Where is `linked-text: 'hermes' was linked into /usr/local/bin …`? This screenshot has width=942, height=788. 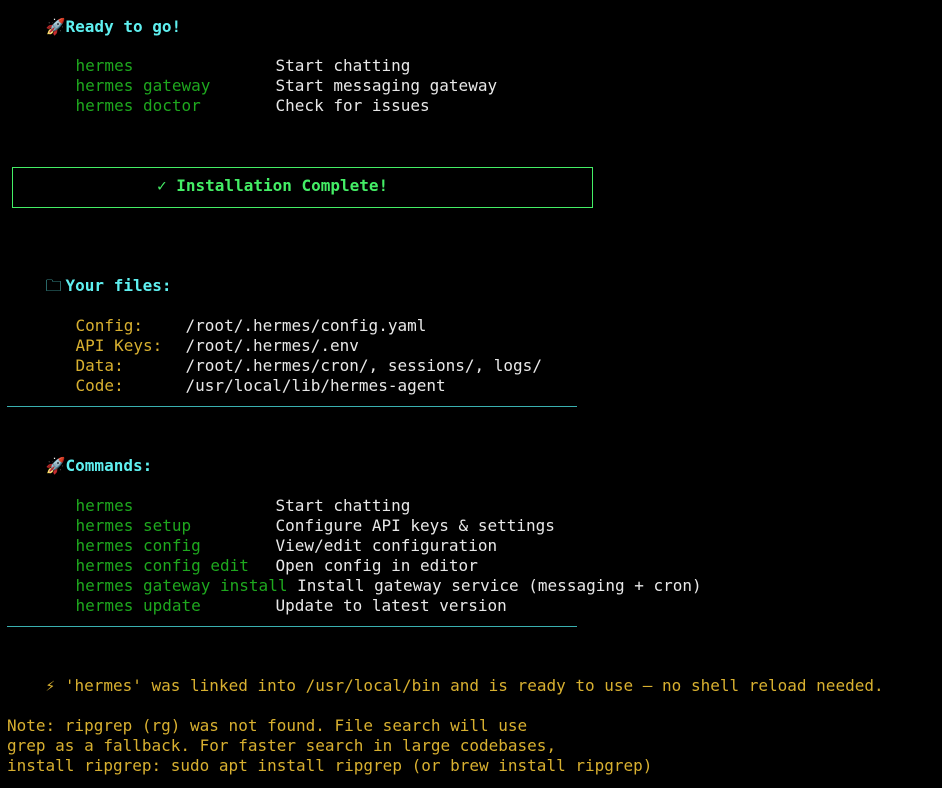 linked-text: 'hermes' was linked into /usr/local/bin … is located at coordinates (474, 685).